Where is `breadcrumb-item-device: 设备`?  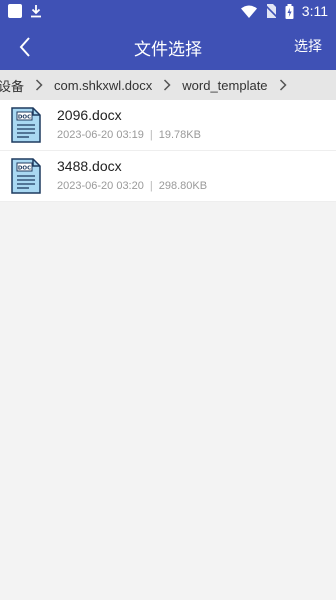 breadcrumb-item-device: 设备 is located at coordinates (14, 85).